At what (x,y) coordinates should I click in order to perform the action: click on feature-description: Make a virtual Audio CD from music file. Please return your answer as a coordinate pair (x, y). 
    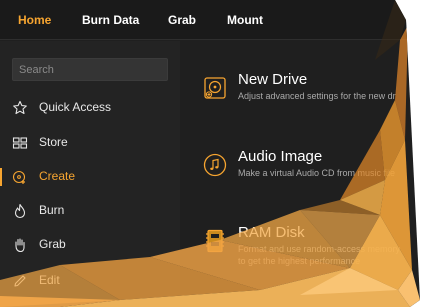
    Looking at the image, I should click on (317, 173).